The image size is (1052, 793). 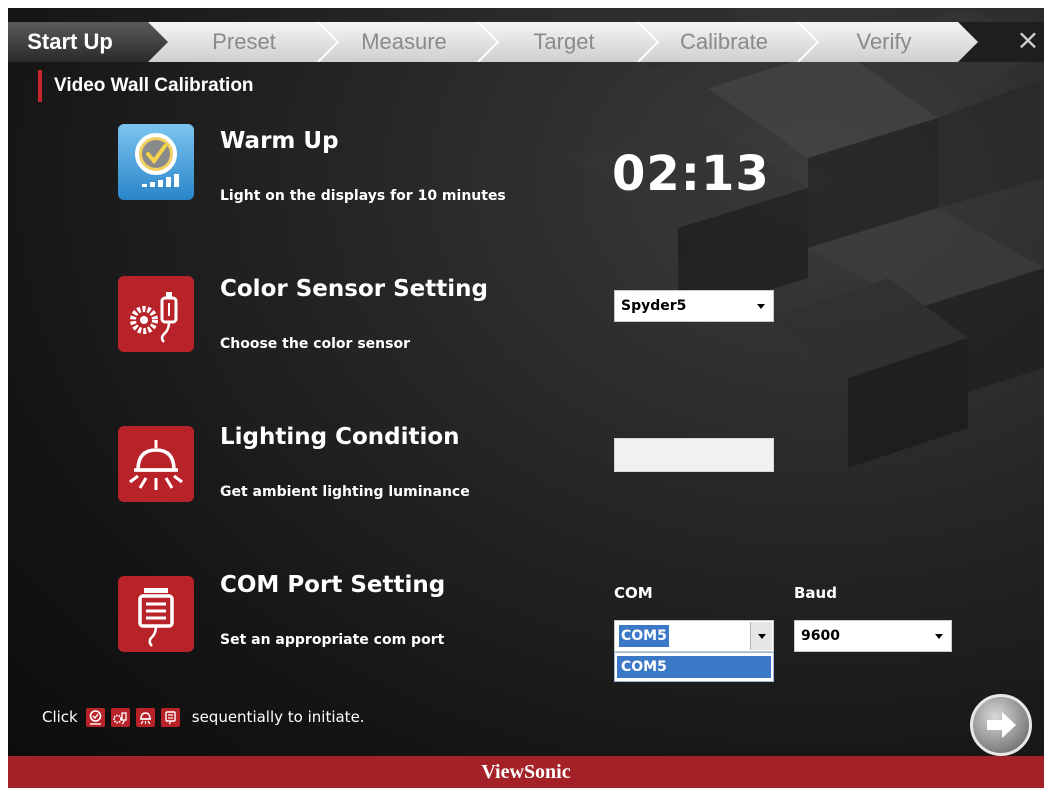 I want to click on next-button, so click(x=1001, y=725).